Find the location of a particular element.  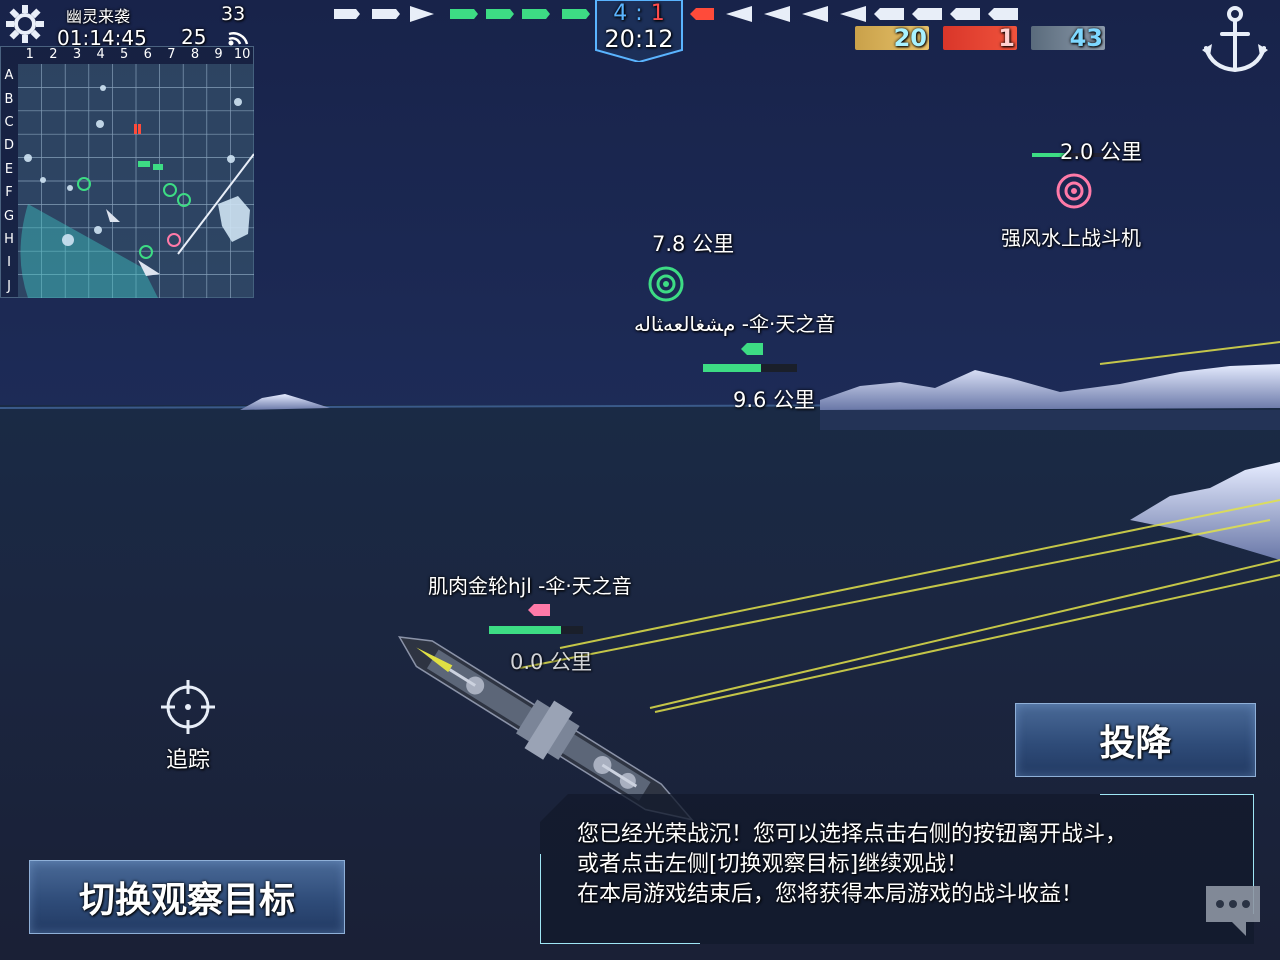

anchor-icon is located at coordinates (1235, 40).